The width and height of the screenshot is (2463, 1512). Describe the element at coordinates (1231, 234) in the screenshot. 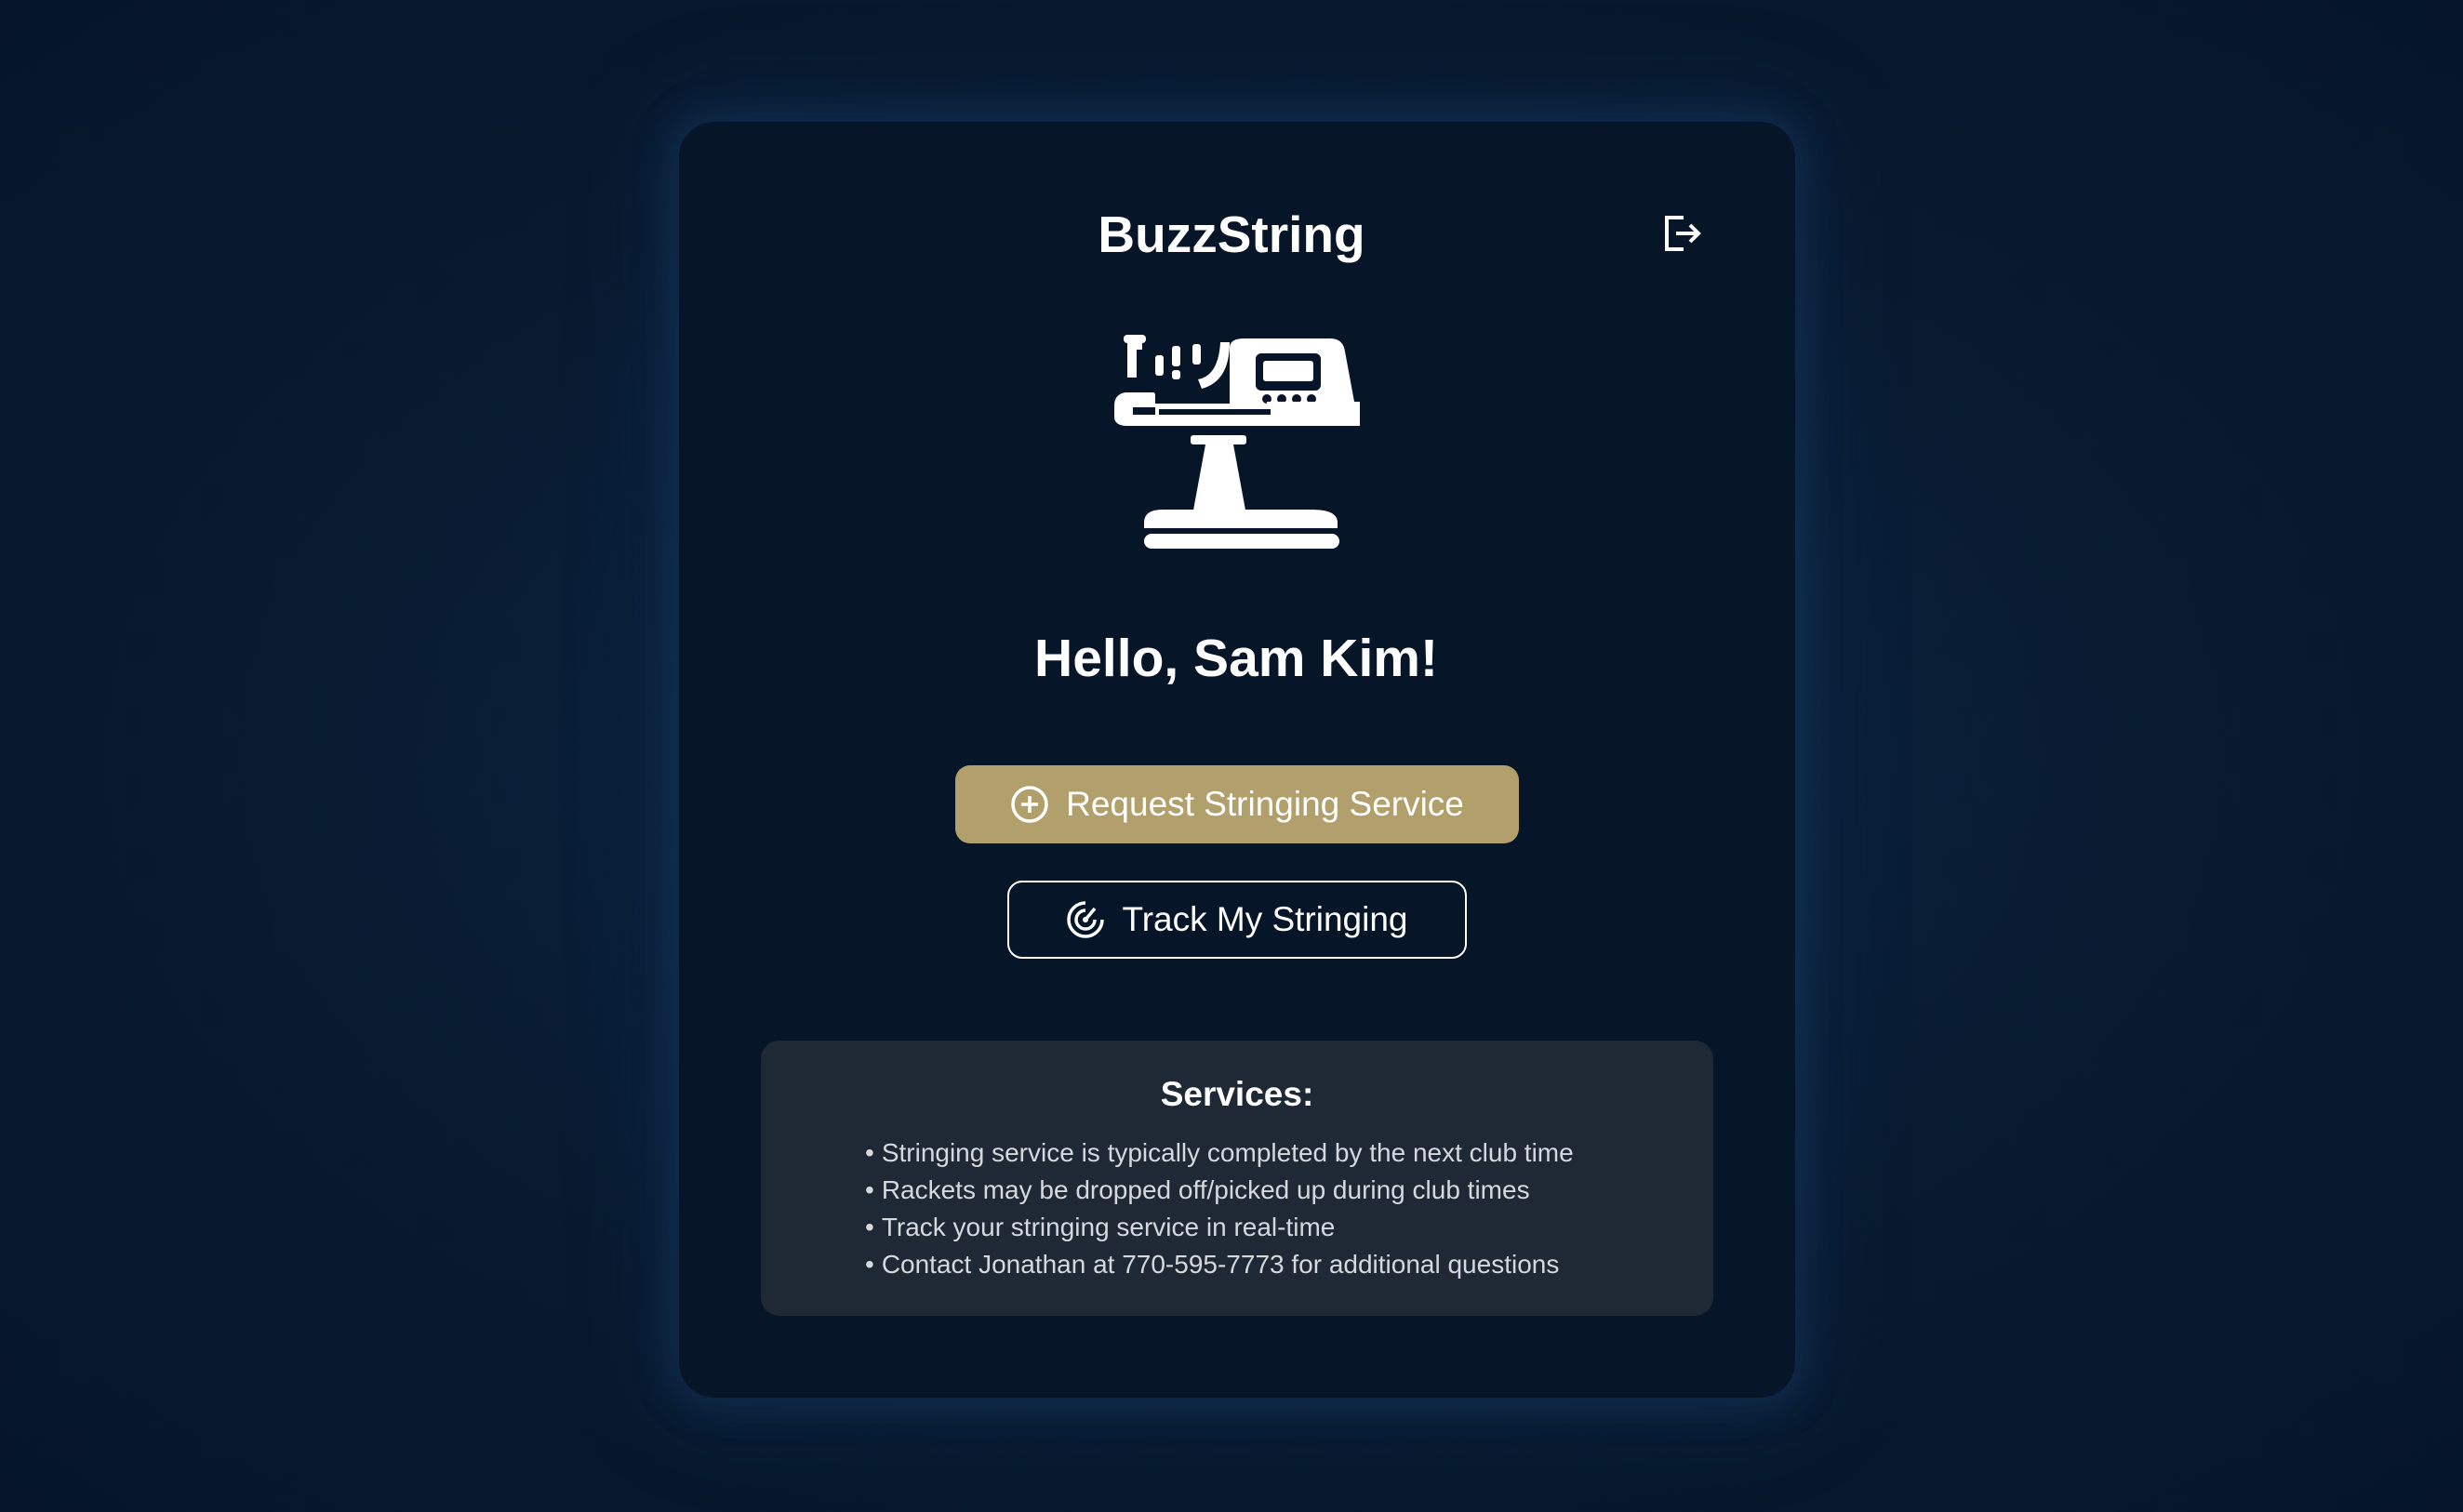

I see `app-title: BuzzString` at that location.